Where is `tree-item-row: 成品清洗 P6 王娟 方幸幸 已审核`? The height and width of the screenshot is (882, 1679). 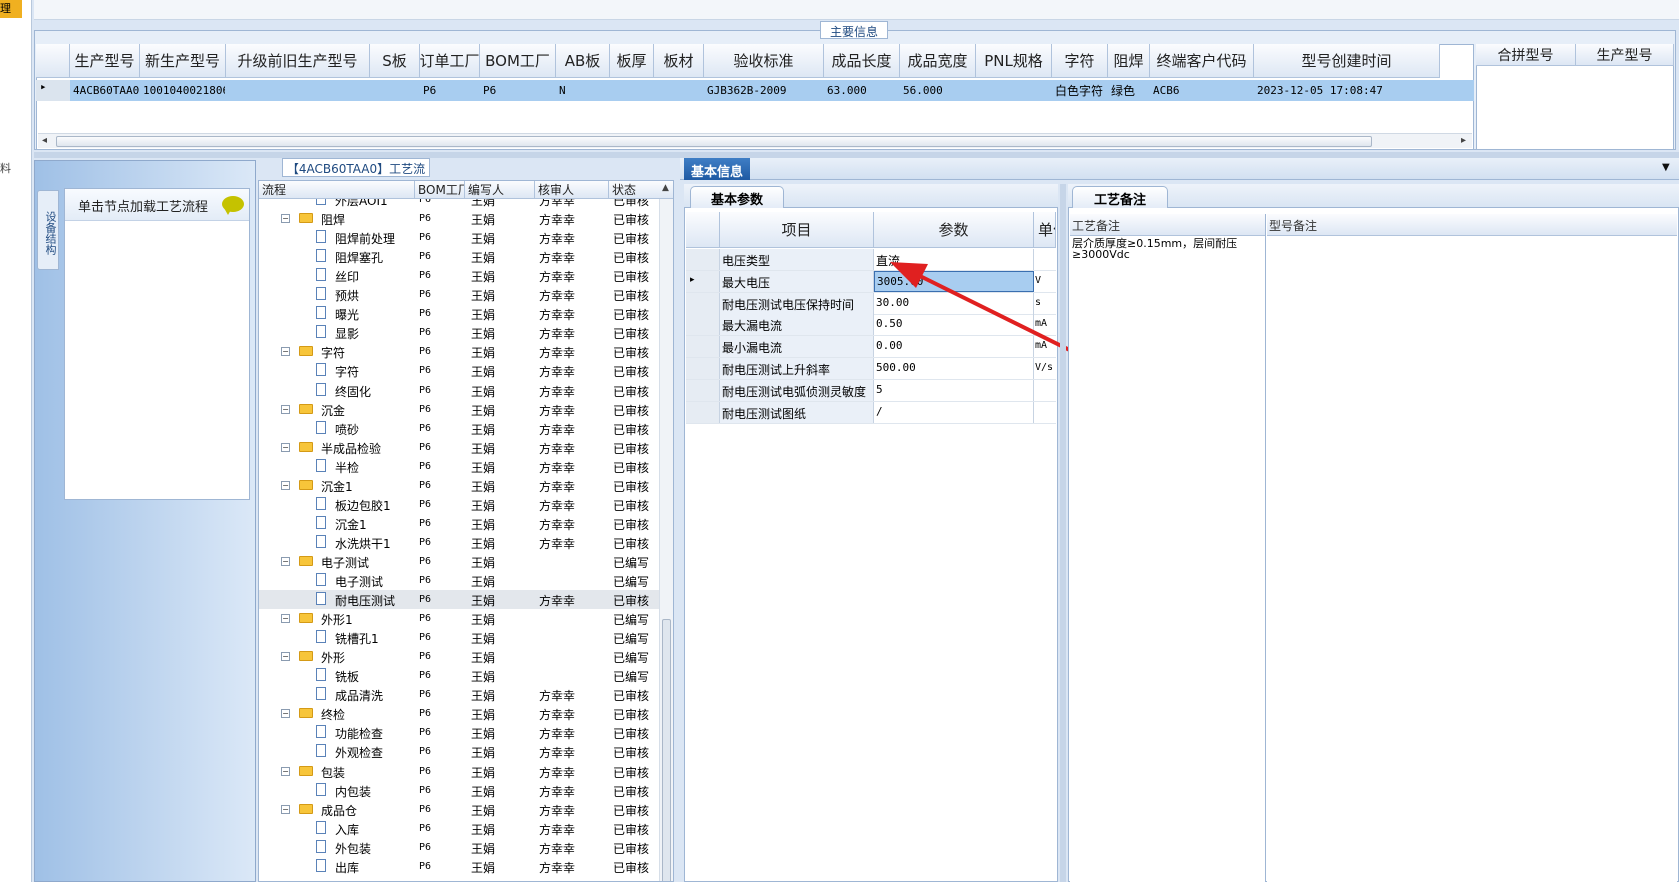 tree-item-row: 成品清洗 P6 王娟 方幸幸 已审核 is located at coordinates (466, 694).